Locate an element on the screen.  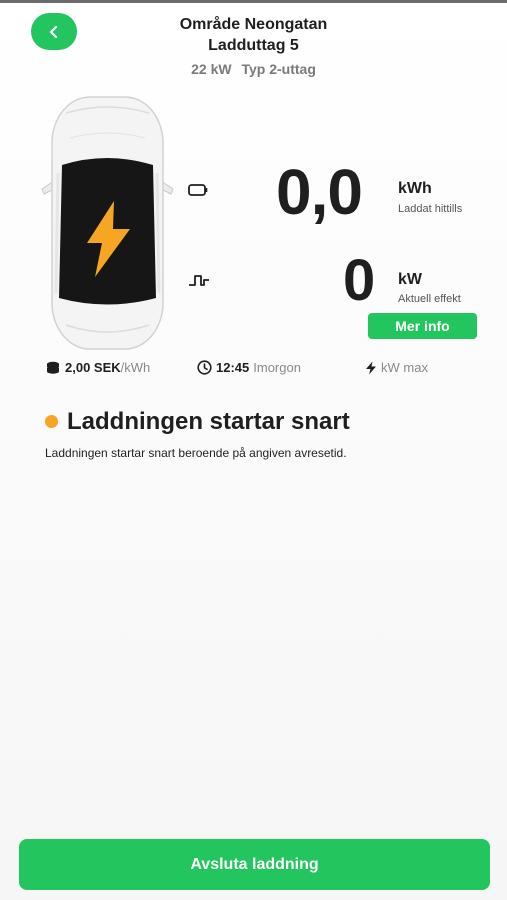
outlet-title: Ladduttag 5 is located at coordinates (253, 45).